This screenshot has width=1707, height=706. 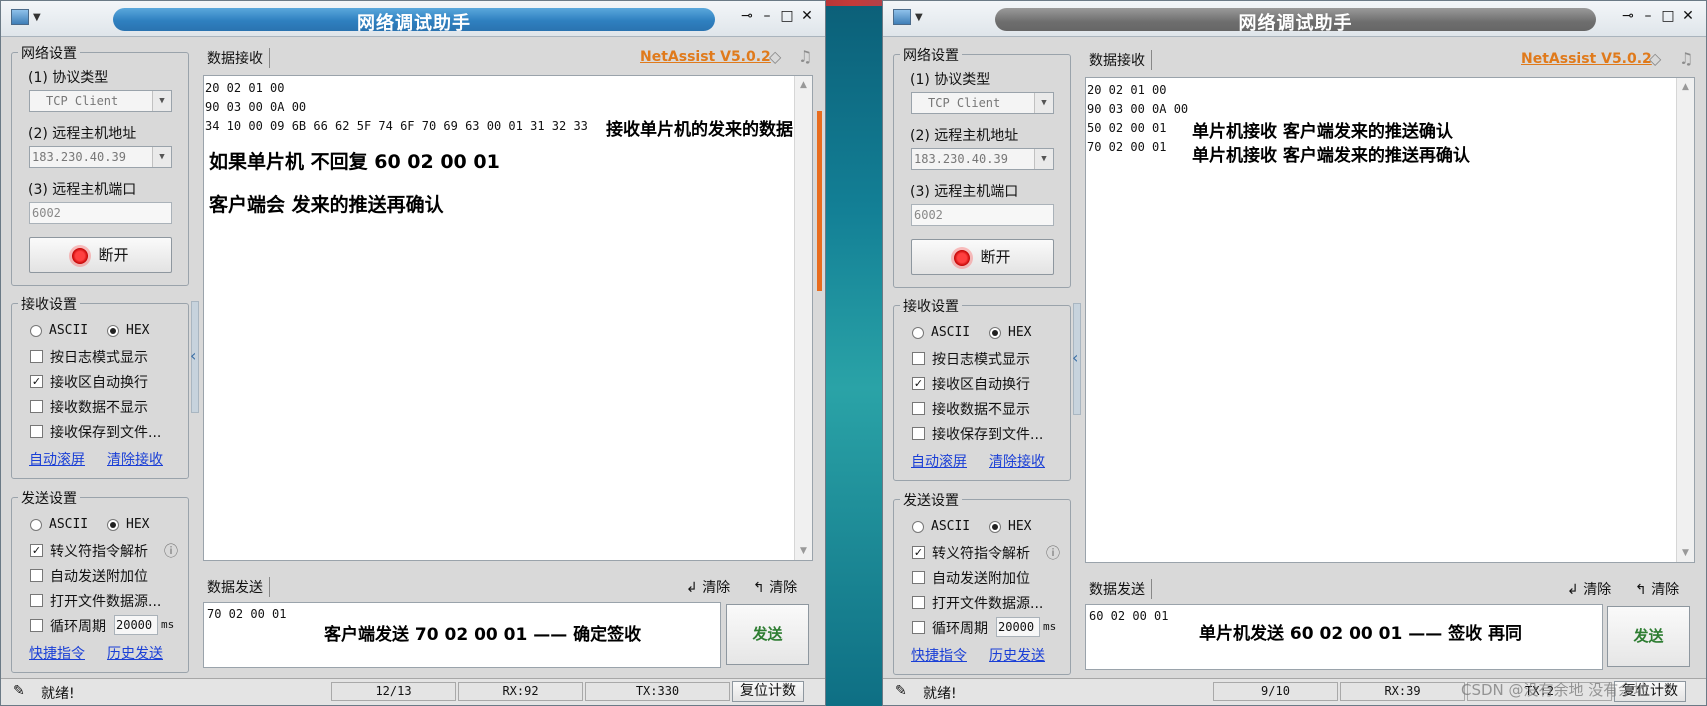 What do you see at coordinates (981, 579) in the screenshot?
I see `auto-append-label: 自动发送附加位` at bounding box center [981, 579].